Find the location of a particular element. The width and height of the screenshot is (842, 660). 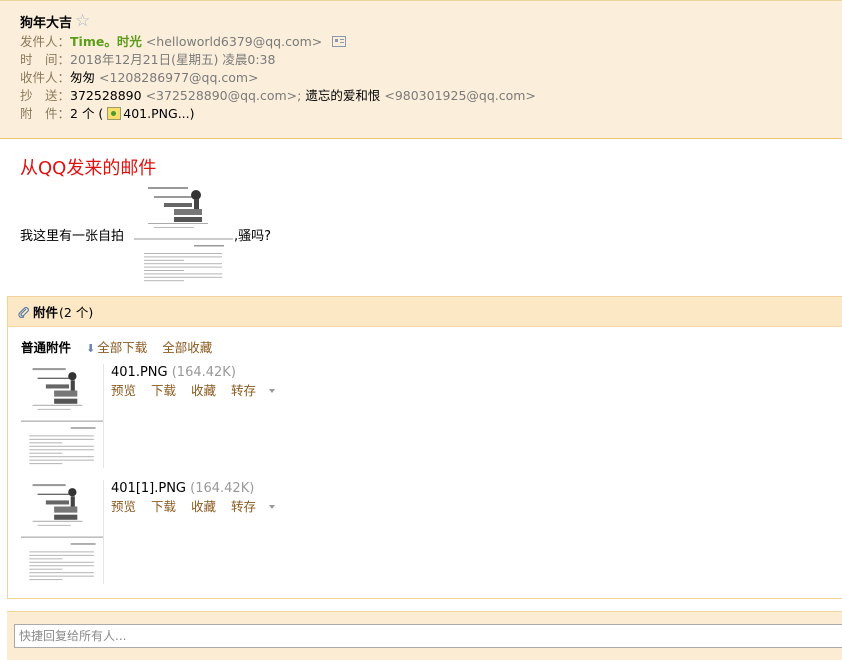

attachment-title: 附件 is located at coordinates (46, 312).